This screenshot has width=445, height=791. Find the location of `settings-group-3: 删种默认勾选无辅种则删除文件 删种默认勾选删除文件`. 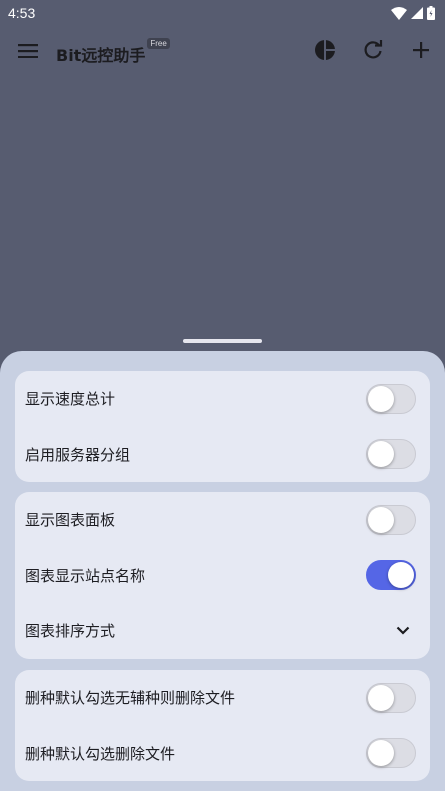

settings-group-3: 删种默认勾选无辅种则删除文件 删种默认勾选删除文件 is located at coordinates (222, 725).